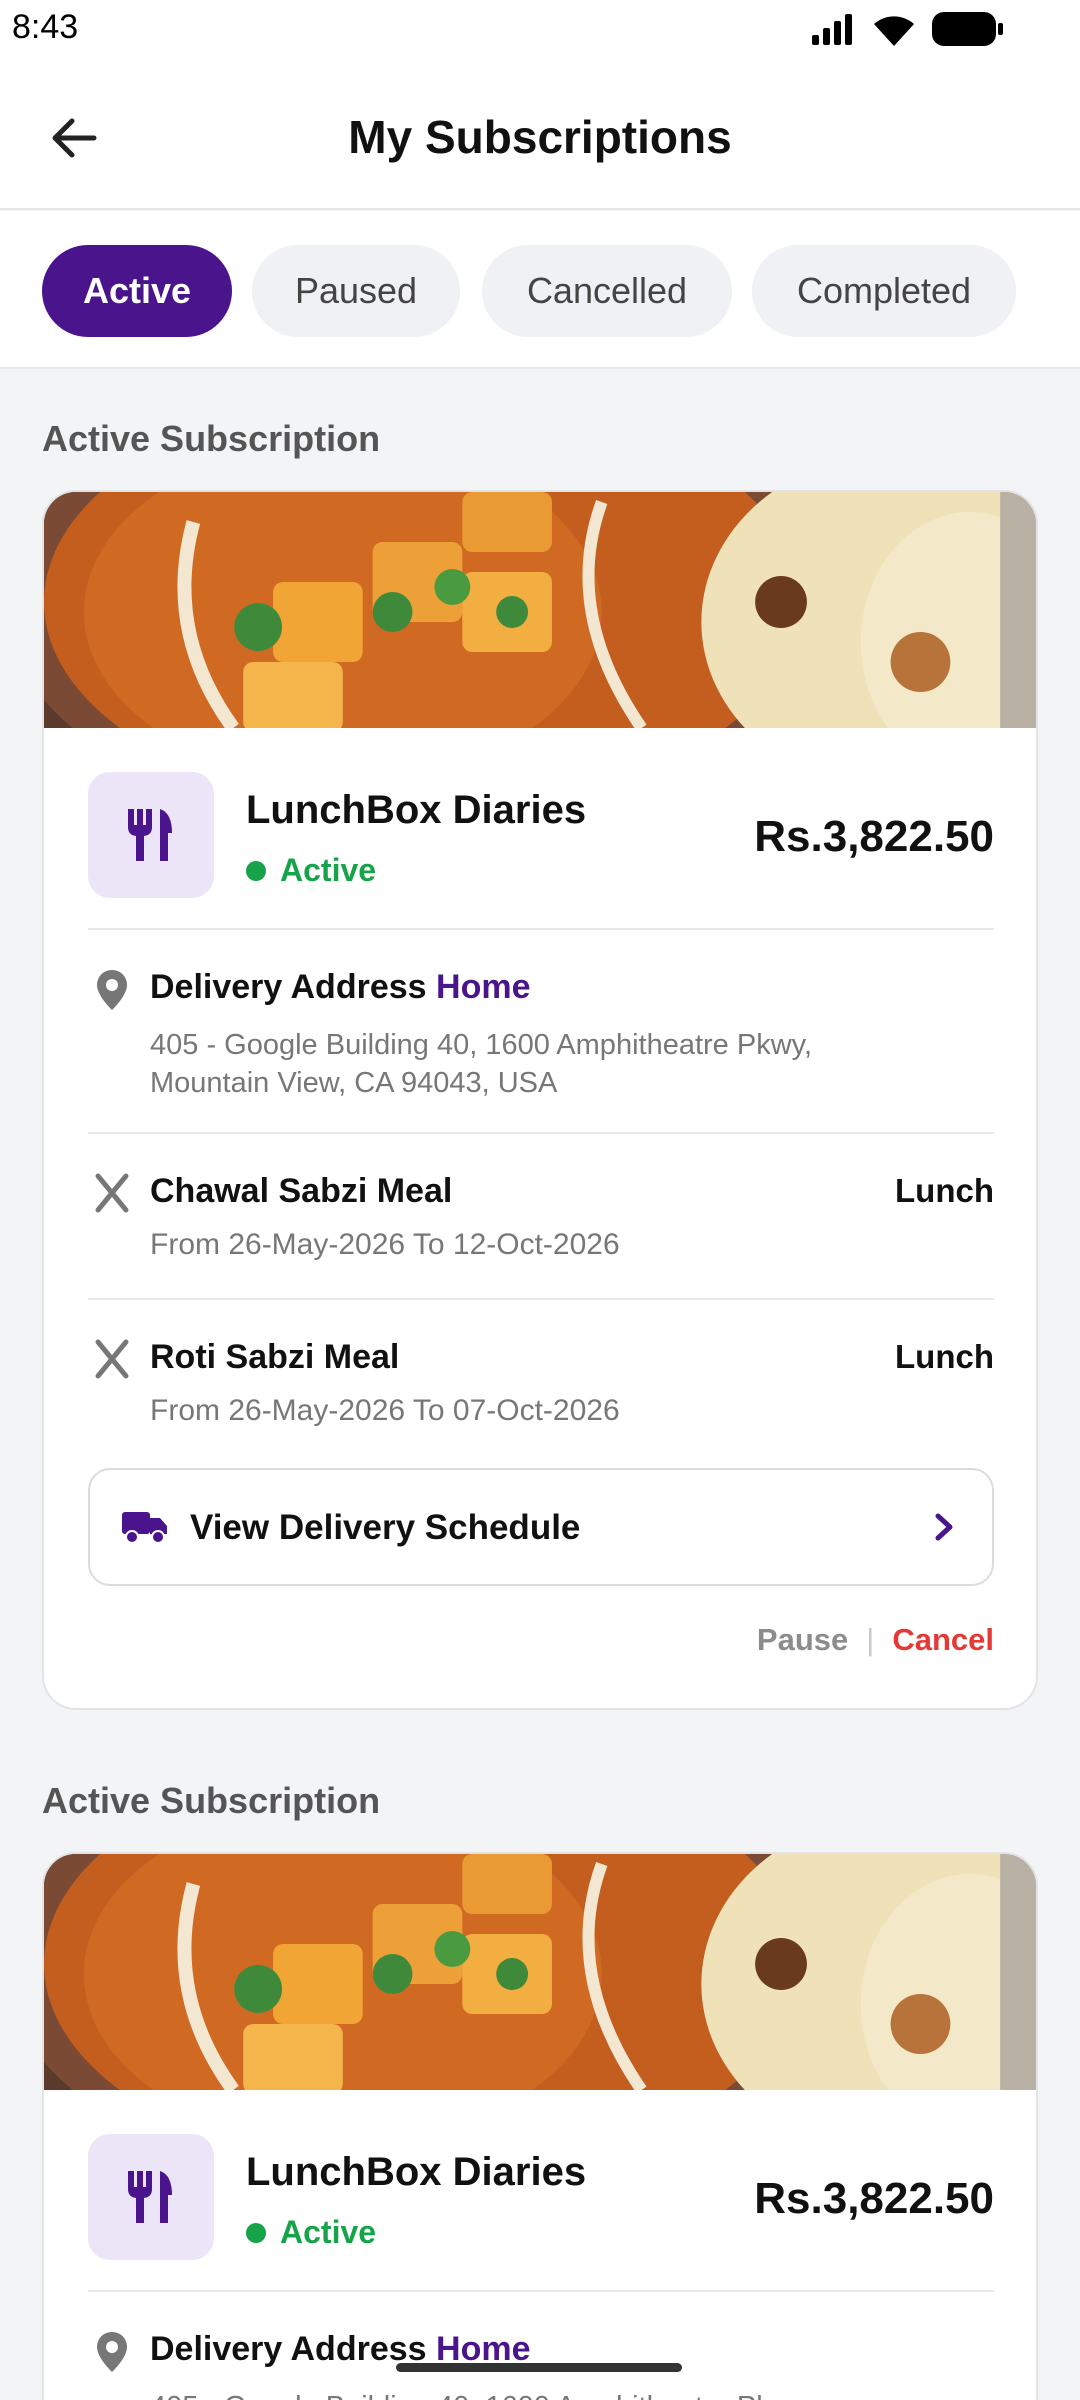 Image resolution: width=1080 pixels, height=2400 pixels. What do you see at coordinates (540, 31) in the screenshot?
I see `status-bar: 8:43` at bounding box center [540, 31].